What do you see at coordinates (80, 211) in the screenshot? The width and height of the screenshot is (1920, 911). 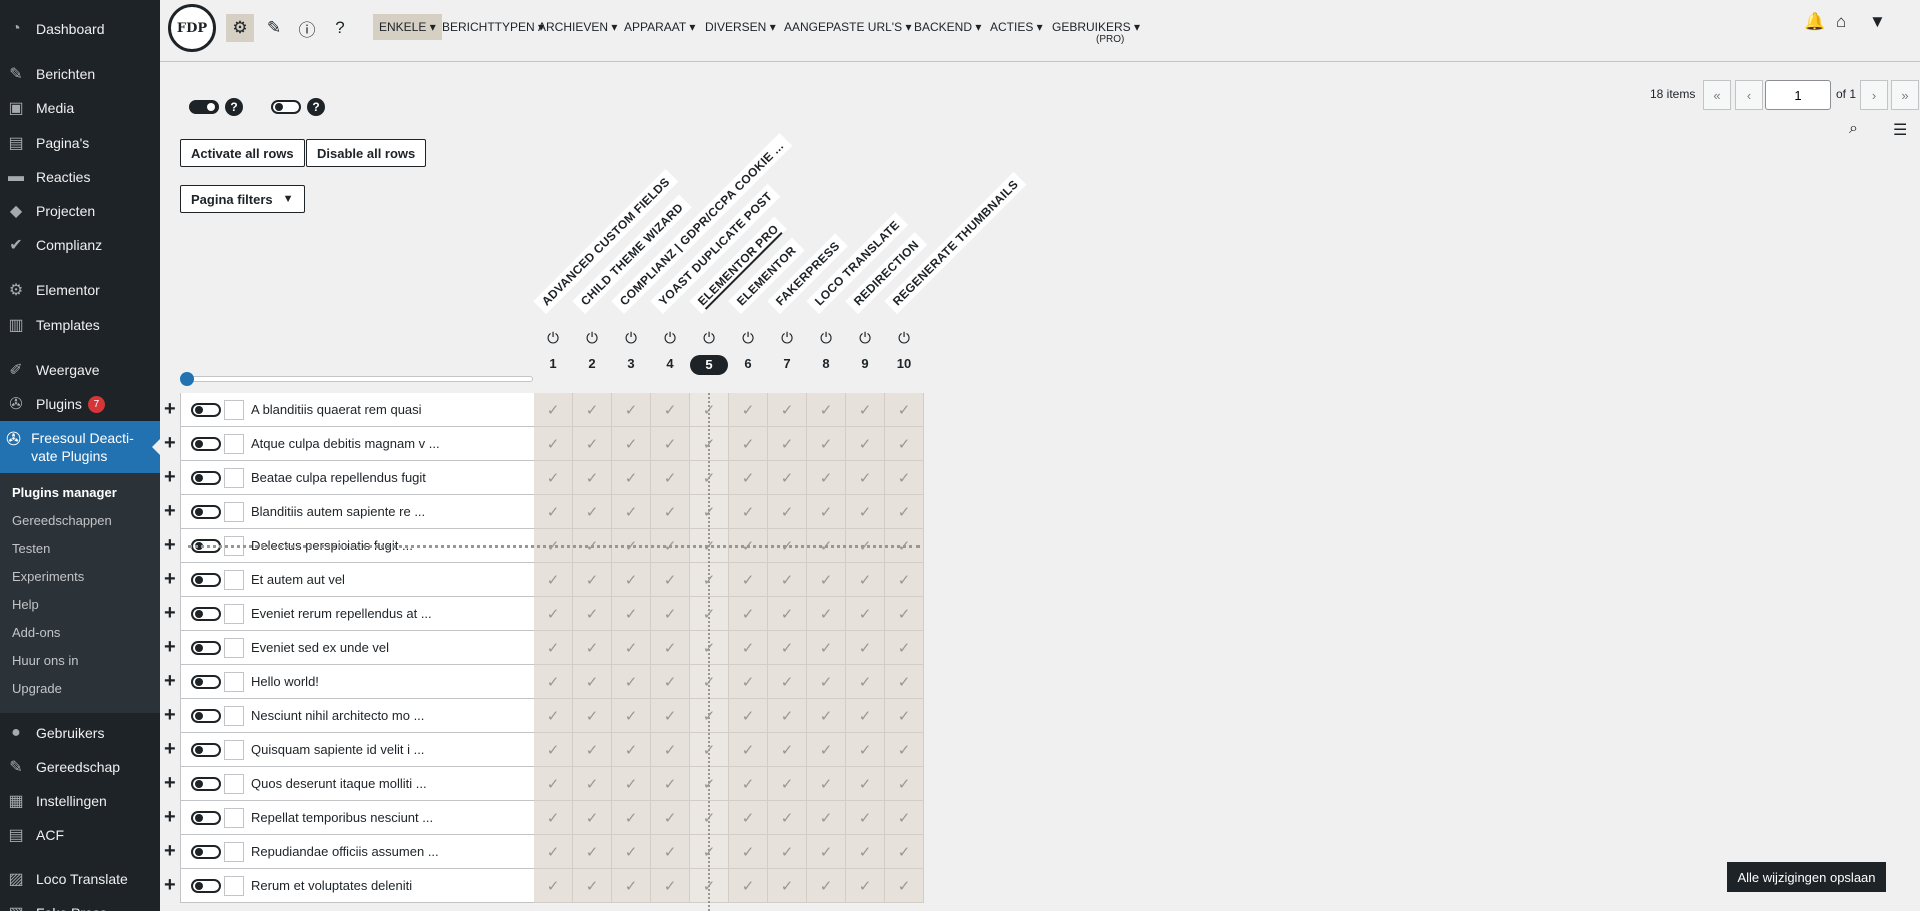 I see `sidebar-item-projecten: ◆ Projecten` at bounding box center [80, 211].